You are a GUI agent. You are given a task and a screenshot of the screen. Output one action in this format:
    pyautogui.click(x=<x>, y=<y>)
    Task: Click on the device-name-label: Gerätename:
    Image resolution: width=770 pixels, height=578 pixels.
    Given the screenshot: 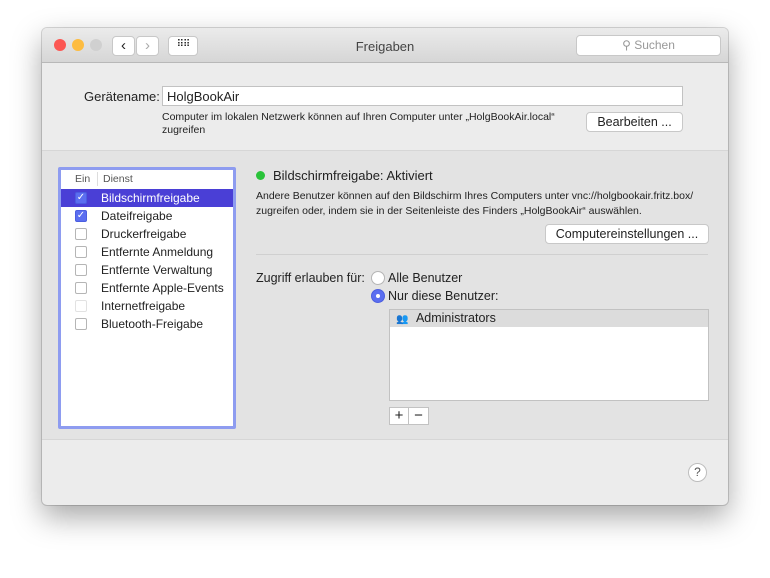 What is the action you would take?
    pyautogui.click(x=122, y=96)
    